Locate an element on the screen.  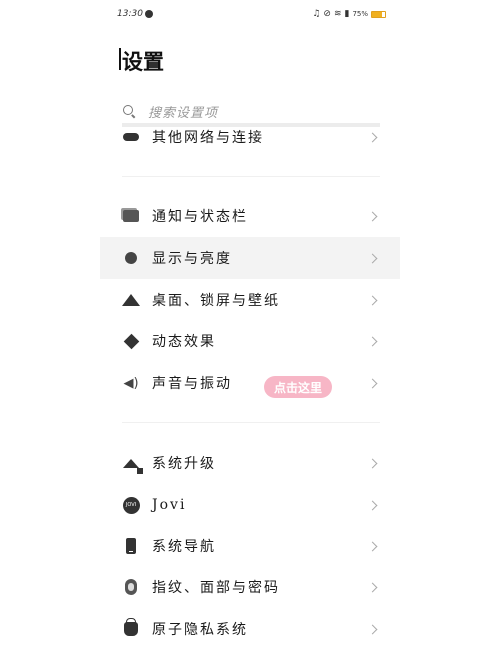
text-cursor is located at coordinates (120, 59).